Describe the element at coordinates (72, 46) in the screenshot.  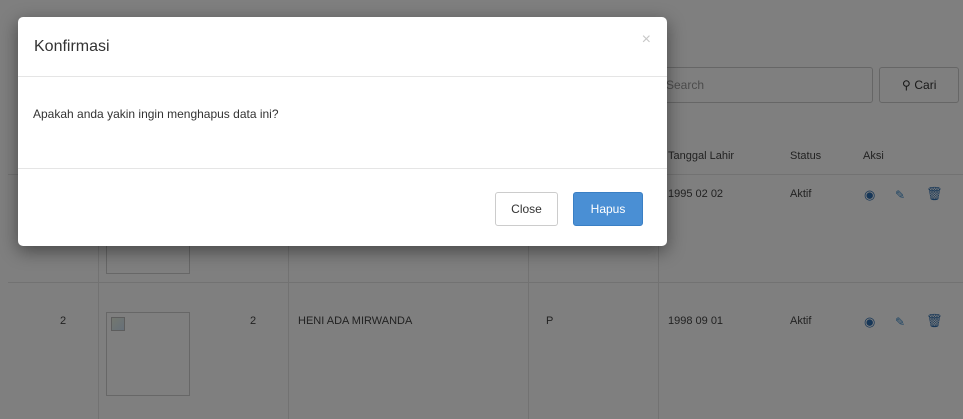
I see `dialog-title: Konfirmasi` at that location.